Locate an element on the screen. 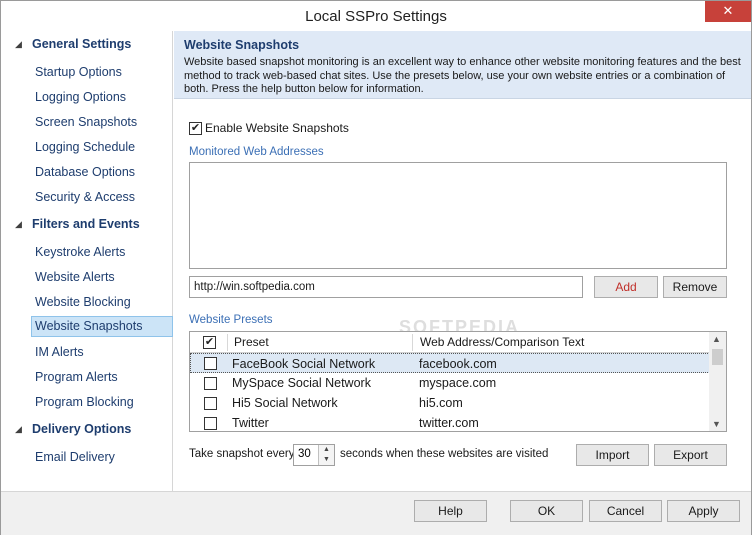 The image size is (752, 535). sidebar-item-security-access: Security & Access is located at coordinates (102, 197).